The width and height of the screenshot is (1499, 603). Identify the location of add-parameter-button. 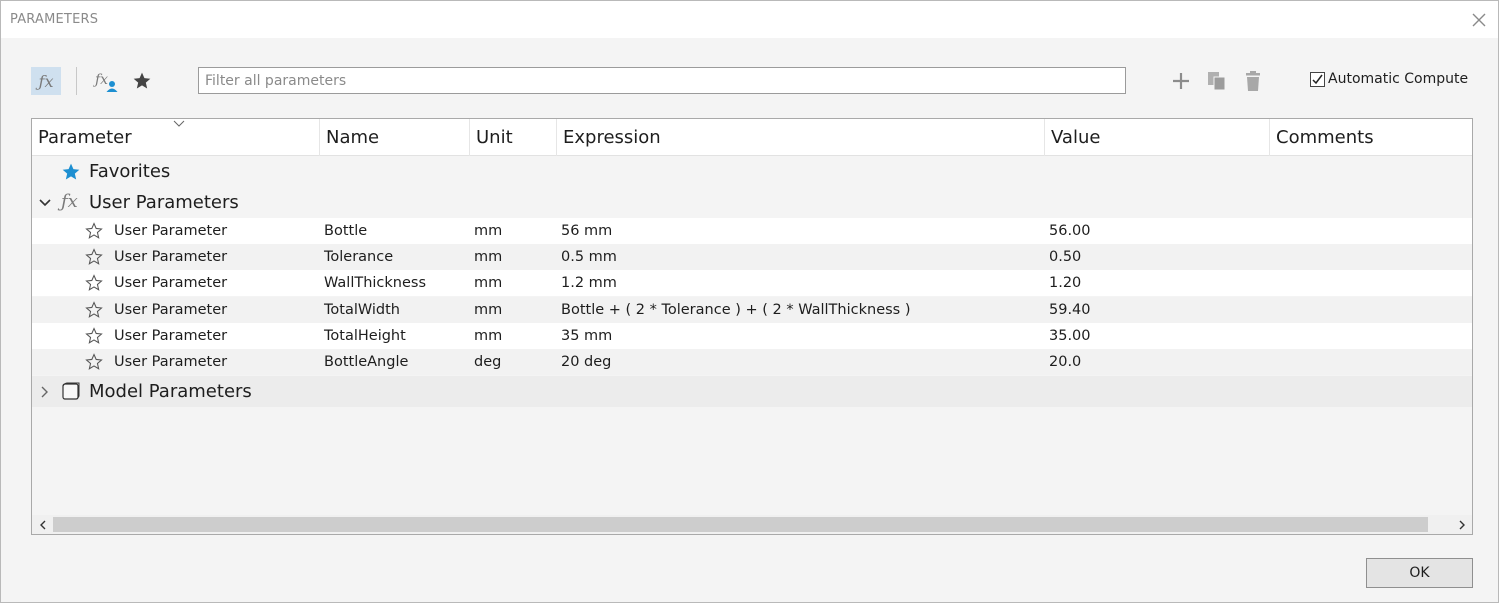
(1181, 81).